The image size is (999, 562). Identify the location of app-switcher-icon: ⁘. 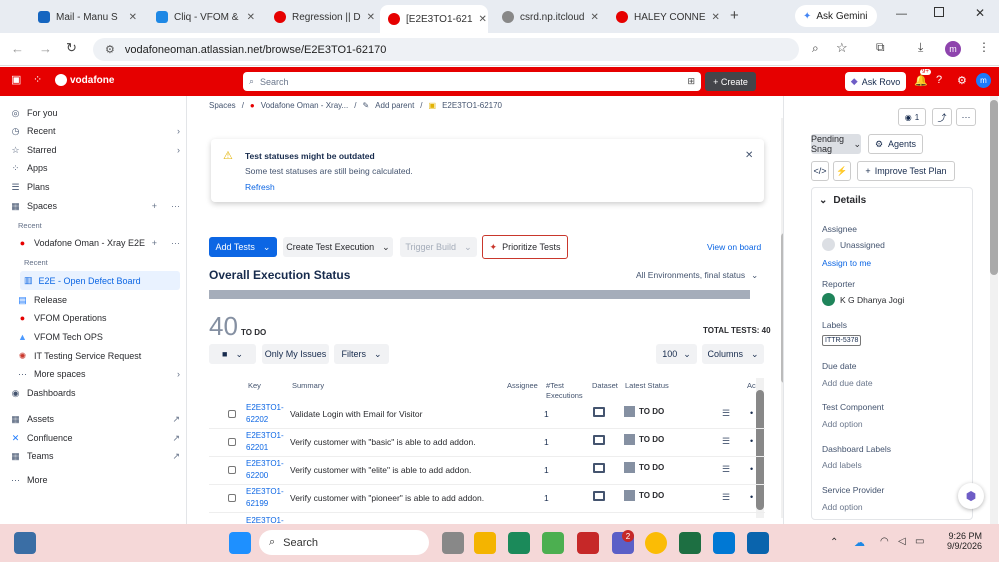
(37, 79).